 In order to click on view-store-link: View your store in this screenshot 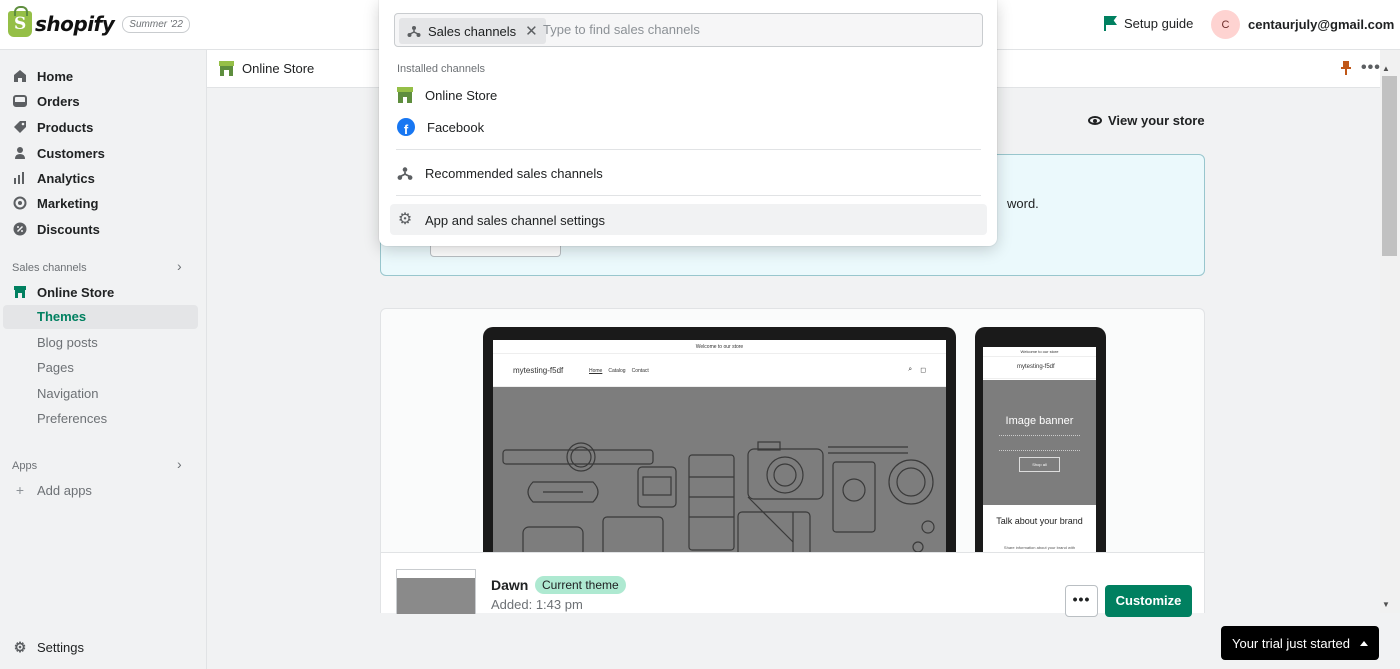, I will do `click(1146, 120)`.